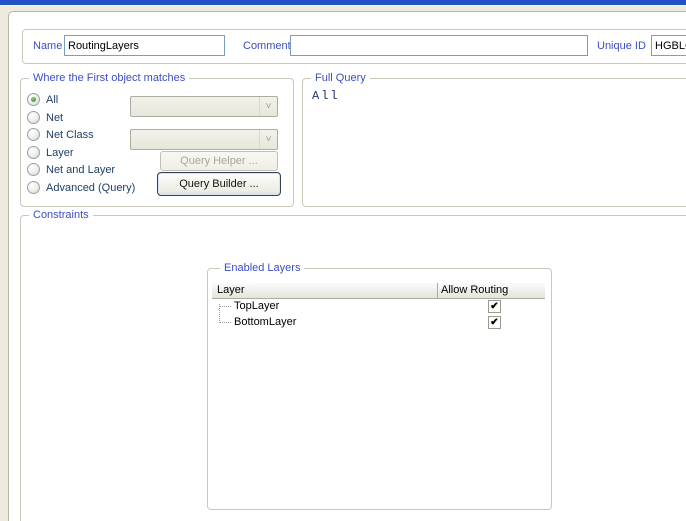 Image resolution: width=686 pixels, height=521 pixels. What do you see at coordinates (340, 78) in the screenshot?
I see `full-query-title: Full Query` at bounding box center [340, 78].